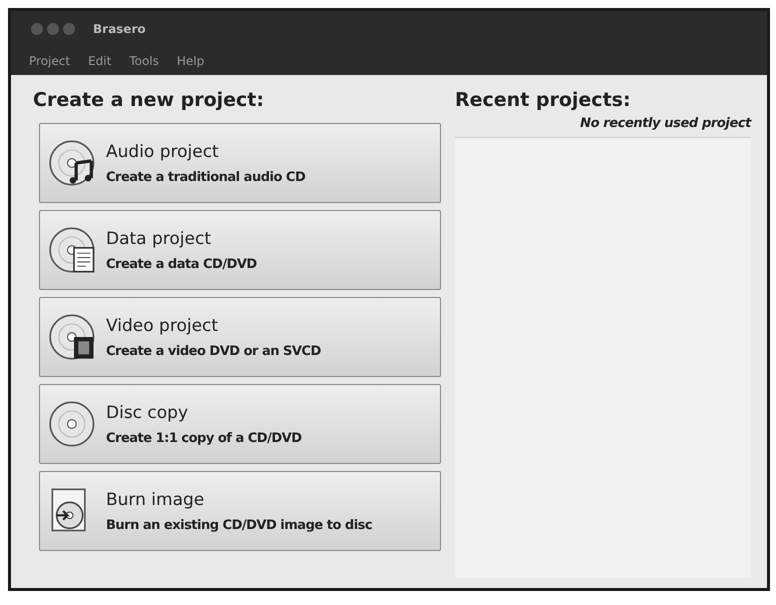 This screenshot has width=776, height=605. Describe the element at coordinates (49, 61) in the screenshot. I see `menu-item: Project` at that location.